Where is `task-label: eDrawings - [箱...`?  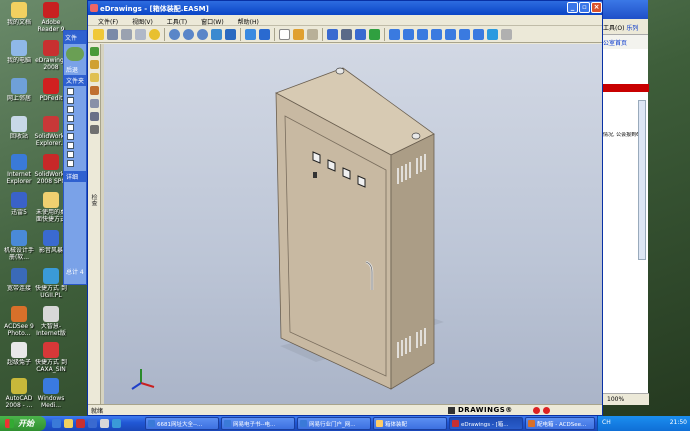
task-label: eDrawings - [箱... is located at coordinates (485, 425).